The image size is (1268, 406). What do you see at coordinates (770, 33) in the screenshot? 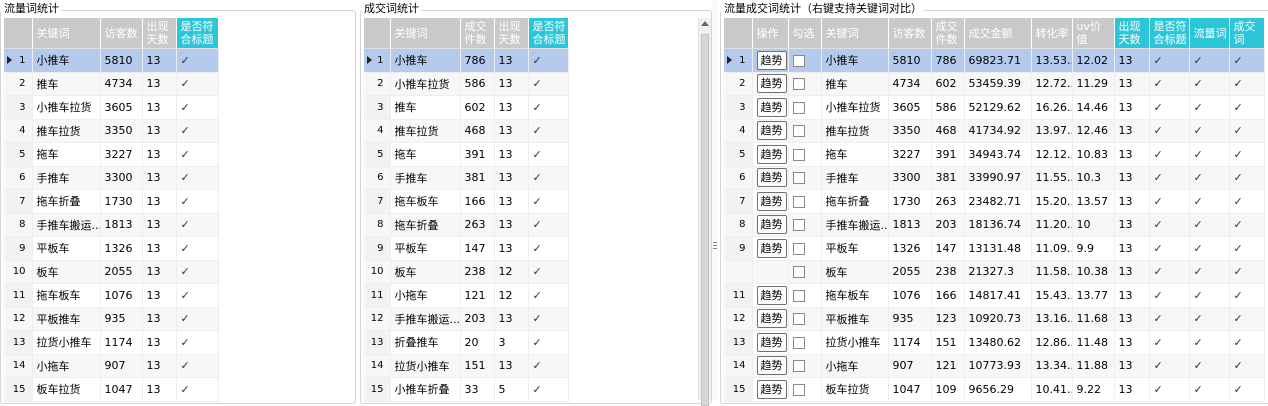
I see `col-header-action: 操作` at bounding box center [770, 33].